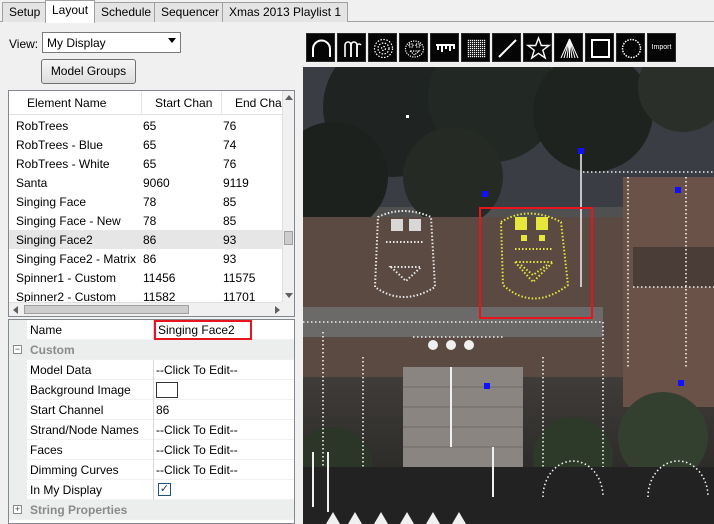 The width and height of the screenshot is (714, 524). Describe the element at coordinates (70, 11) in the screenshot. I see `tab-layout: Layout` at that location.